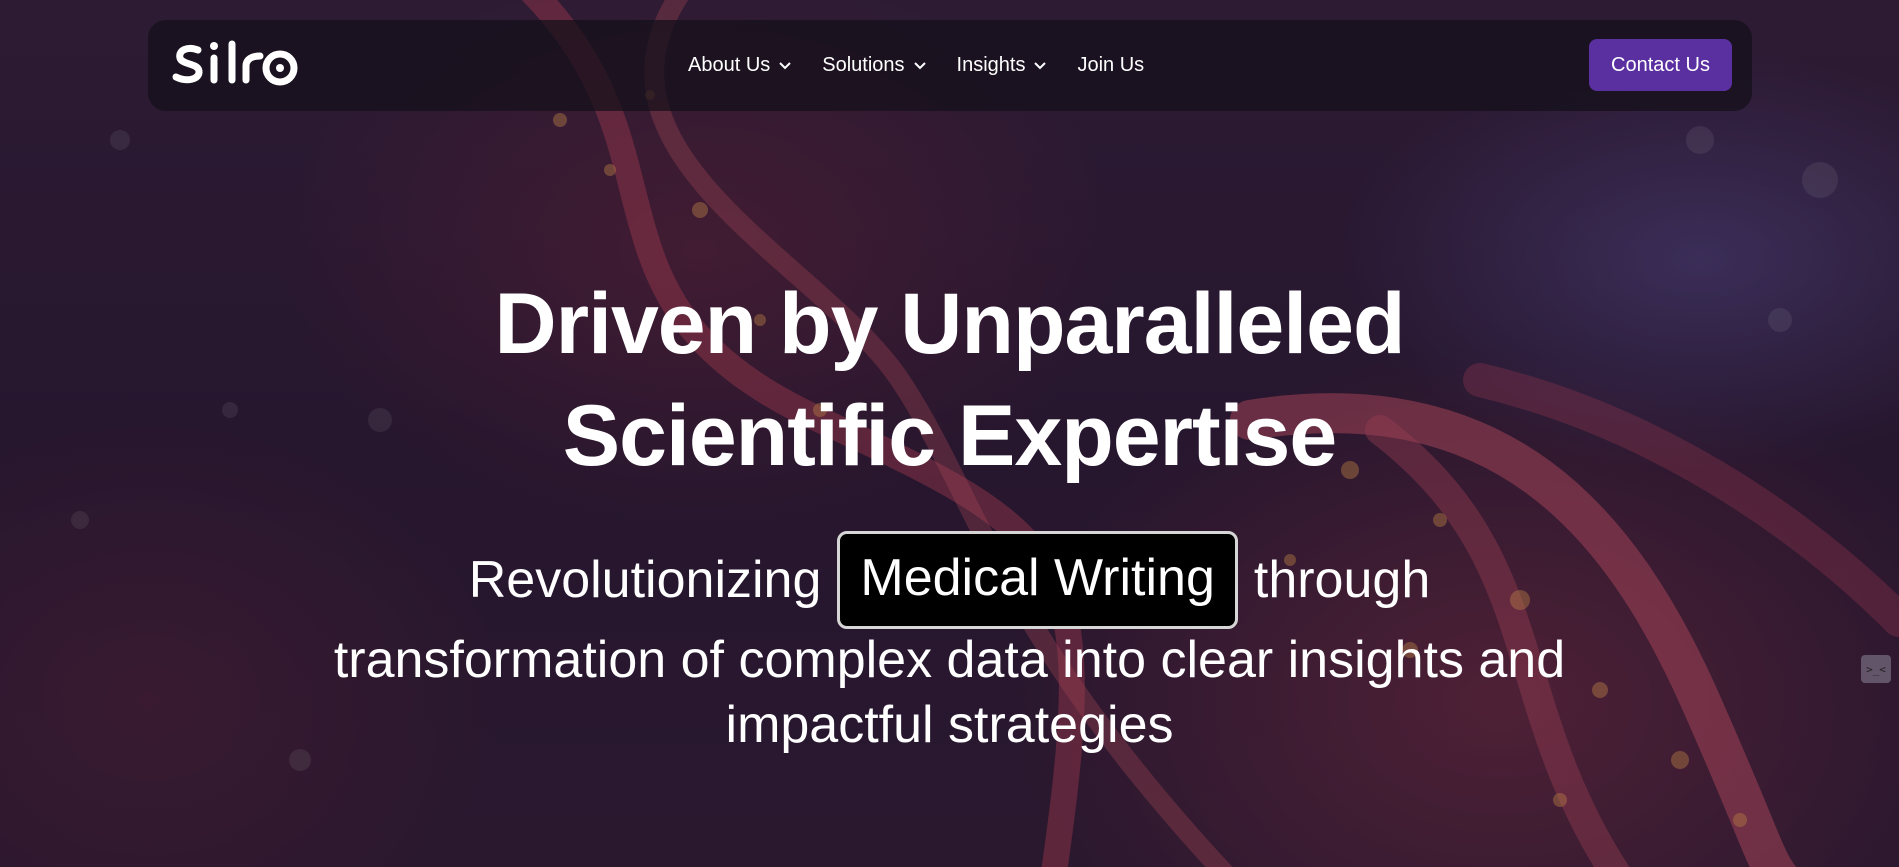  What do you see at coordinates (1876, 669) in the screenshot?
I see `assistant-face-icon: >_<` at bounding box center [1876, 669].